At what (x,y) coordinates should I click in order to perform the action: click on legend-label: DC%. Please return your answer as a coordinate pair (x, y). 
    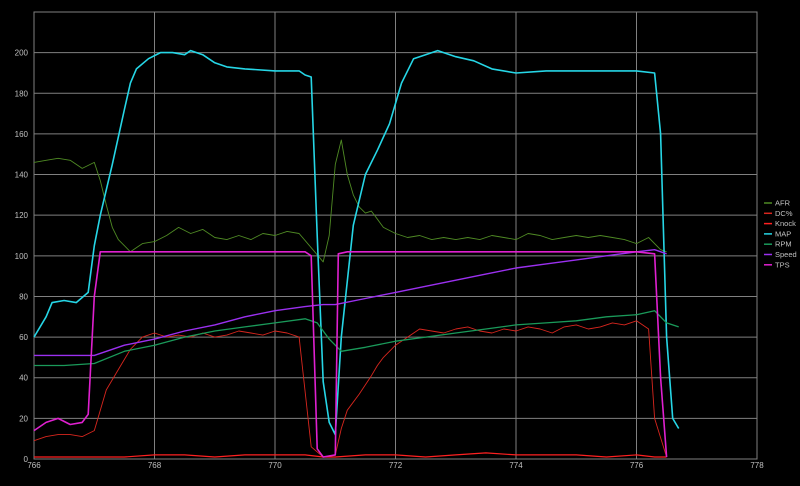
    Looking at the image, I should click on (784, 213).